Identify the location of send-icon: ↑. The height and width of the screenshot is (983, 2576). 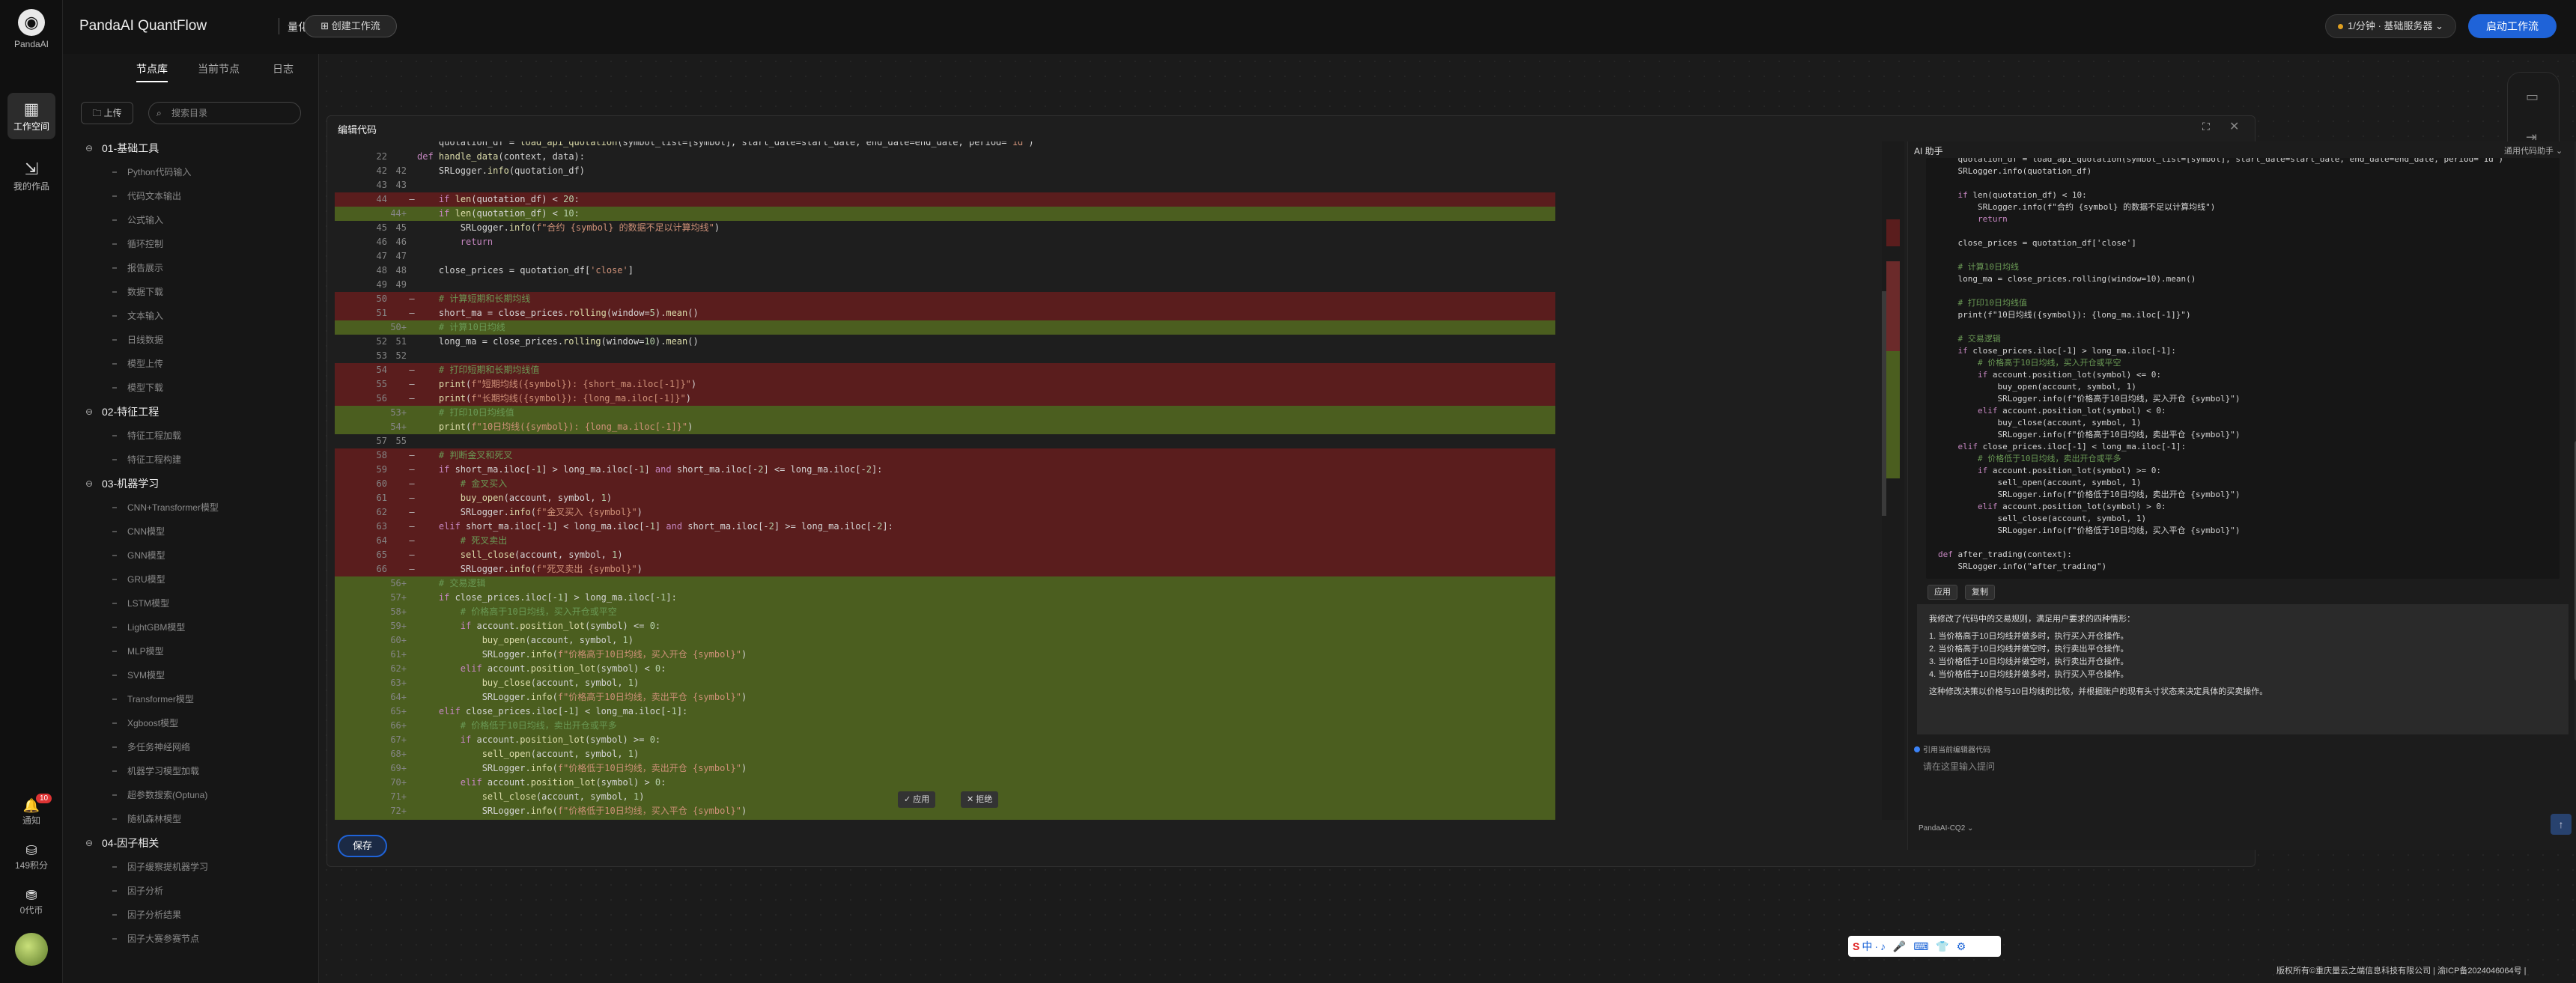
(2561, 824).